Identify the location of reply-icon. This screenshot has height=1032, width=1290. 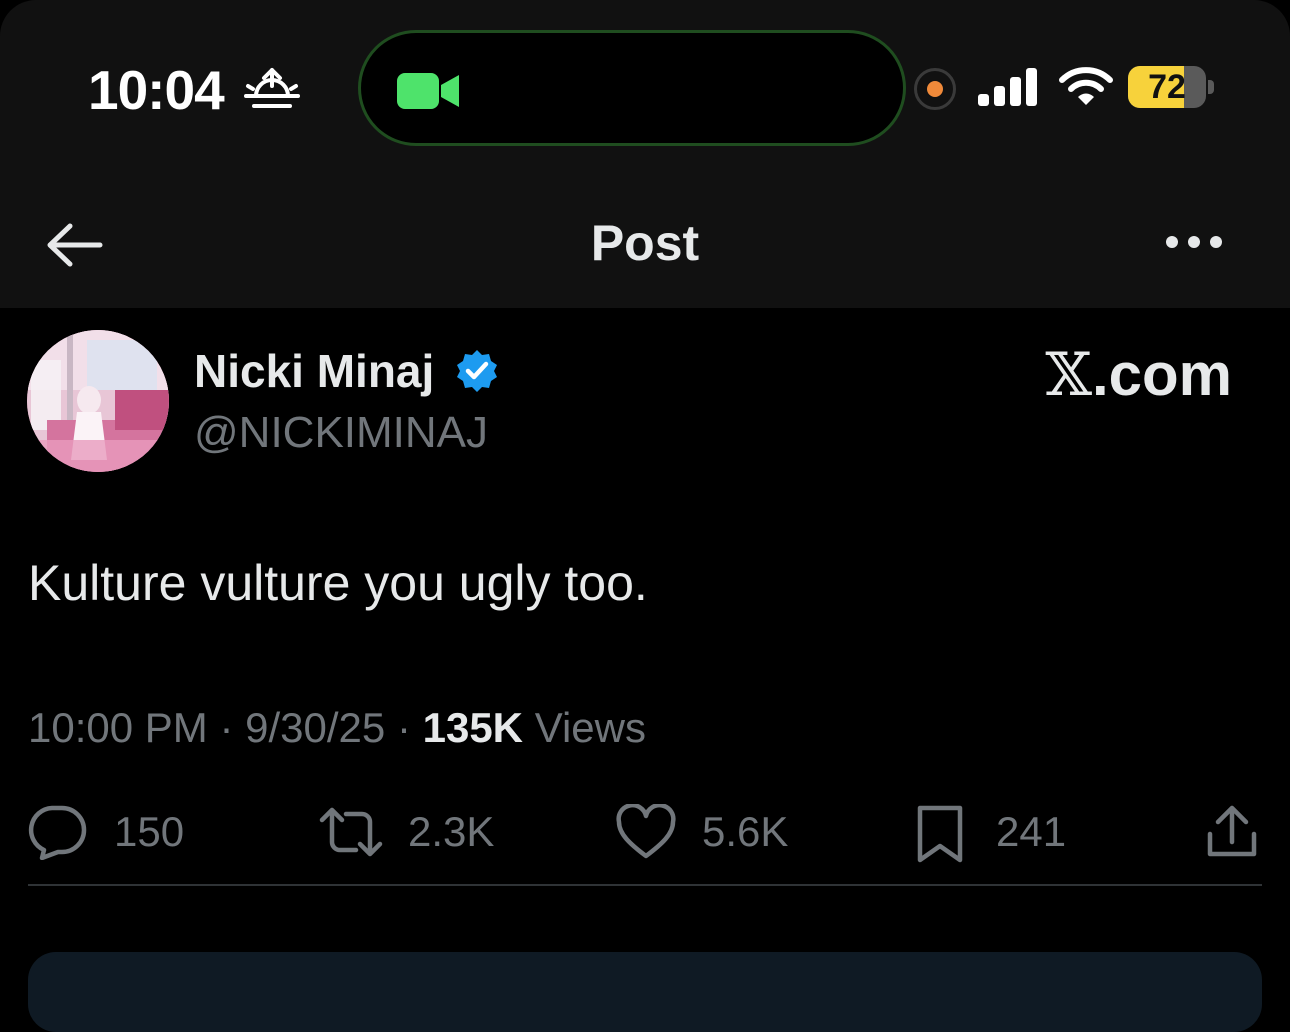
(57, 832).